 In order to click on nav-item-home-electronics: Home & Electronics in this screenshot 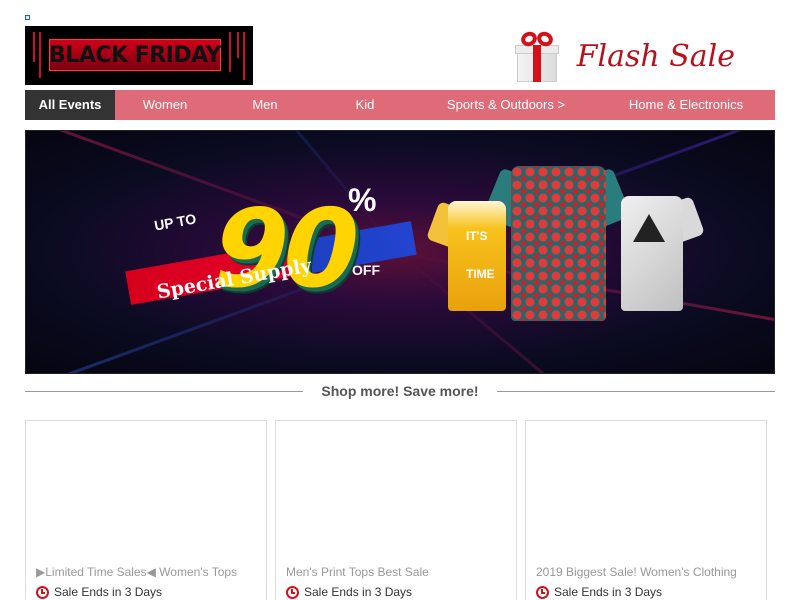, I will do `click(686, 105)`.